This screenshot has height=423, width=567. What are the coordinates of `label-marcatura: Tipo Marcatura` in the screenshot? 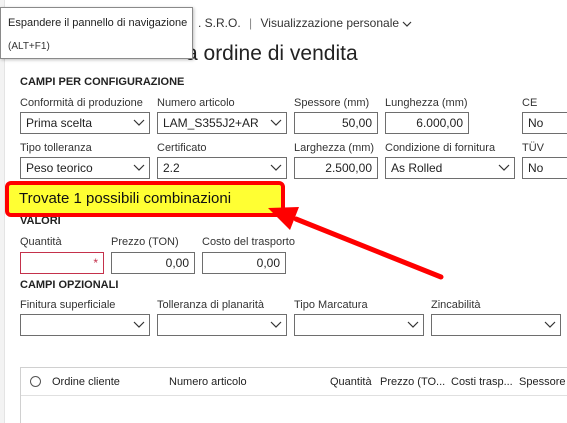 It's located at (331, 305).